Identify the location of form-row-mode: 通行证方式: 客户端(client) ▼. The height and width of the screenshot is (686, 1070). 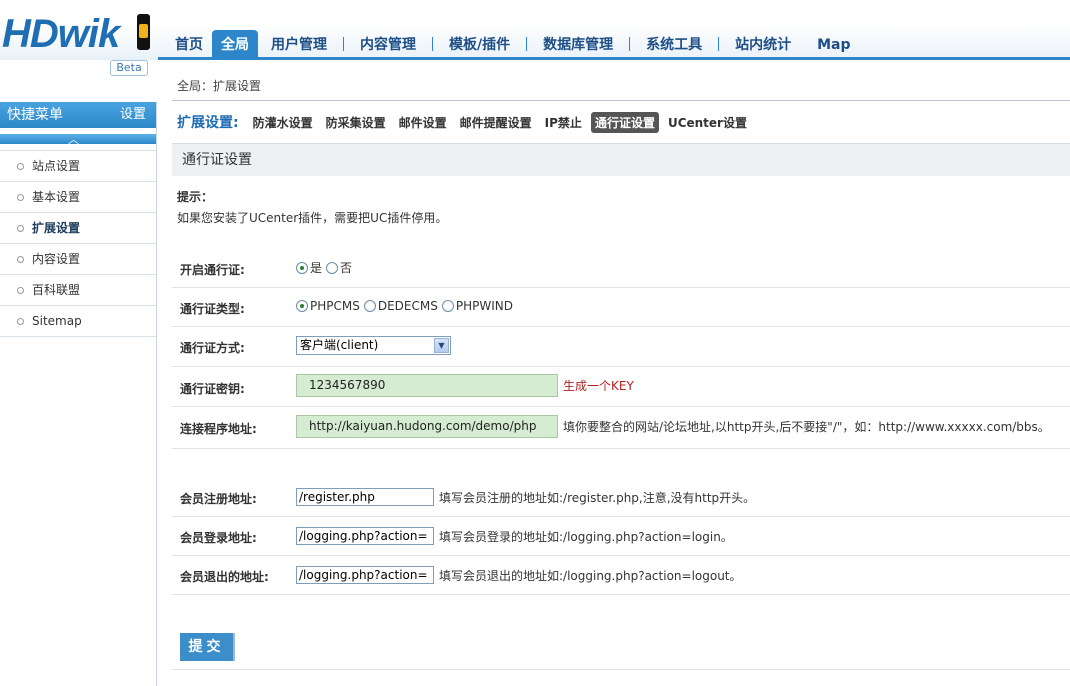
(621, 347).